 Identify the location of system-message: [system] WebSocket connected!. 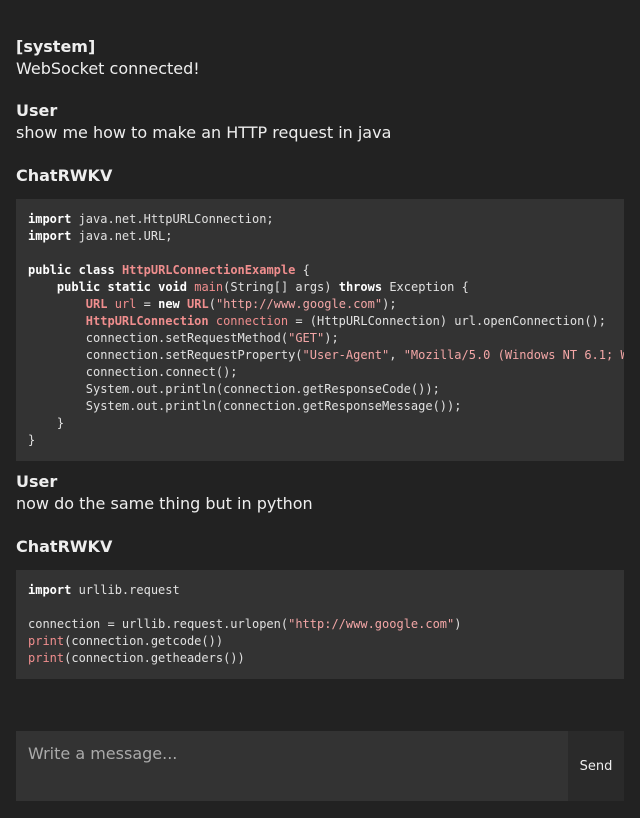
(320, 58).